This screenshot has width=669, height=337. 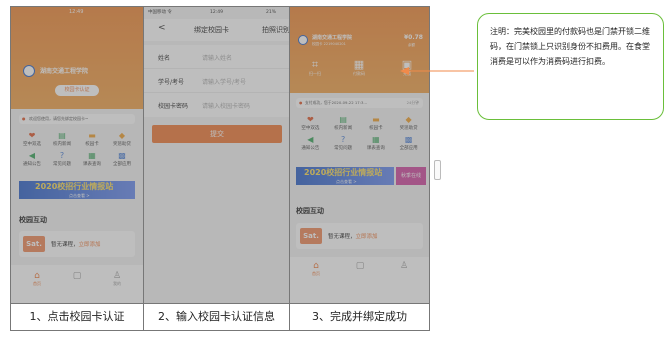 What do you see at coordinates (343, 139) in the screenshot?
I see `question-icon: ?` at bounding box center [343, 139].